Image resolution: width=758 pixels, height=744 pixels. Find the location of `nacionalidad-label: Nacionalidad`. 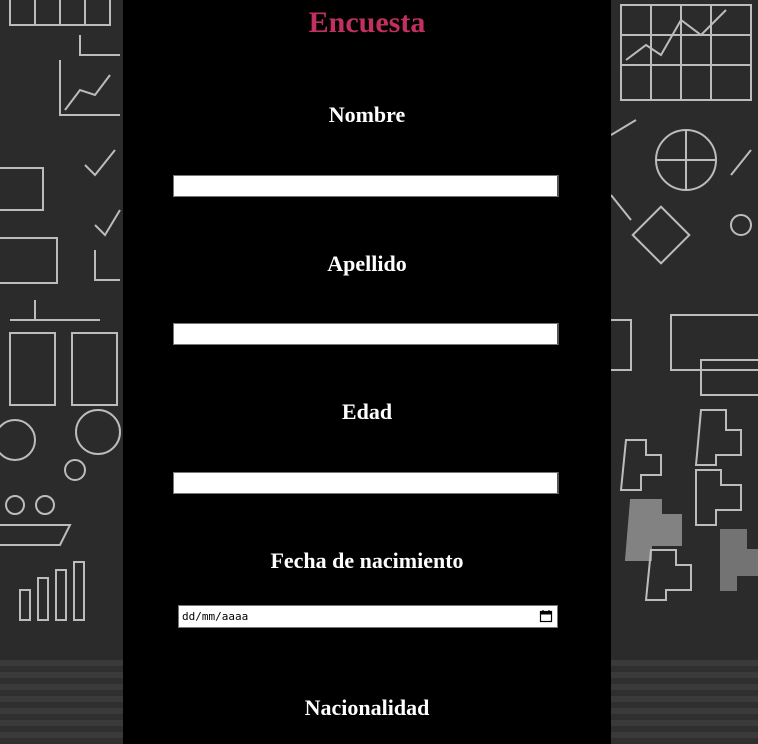

nacionalidad-label: Nacionalidad is located at coordinates (367, 707).